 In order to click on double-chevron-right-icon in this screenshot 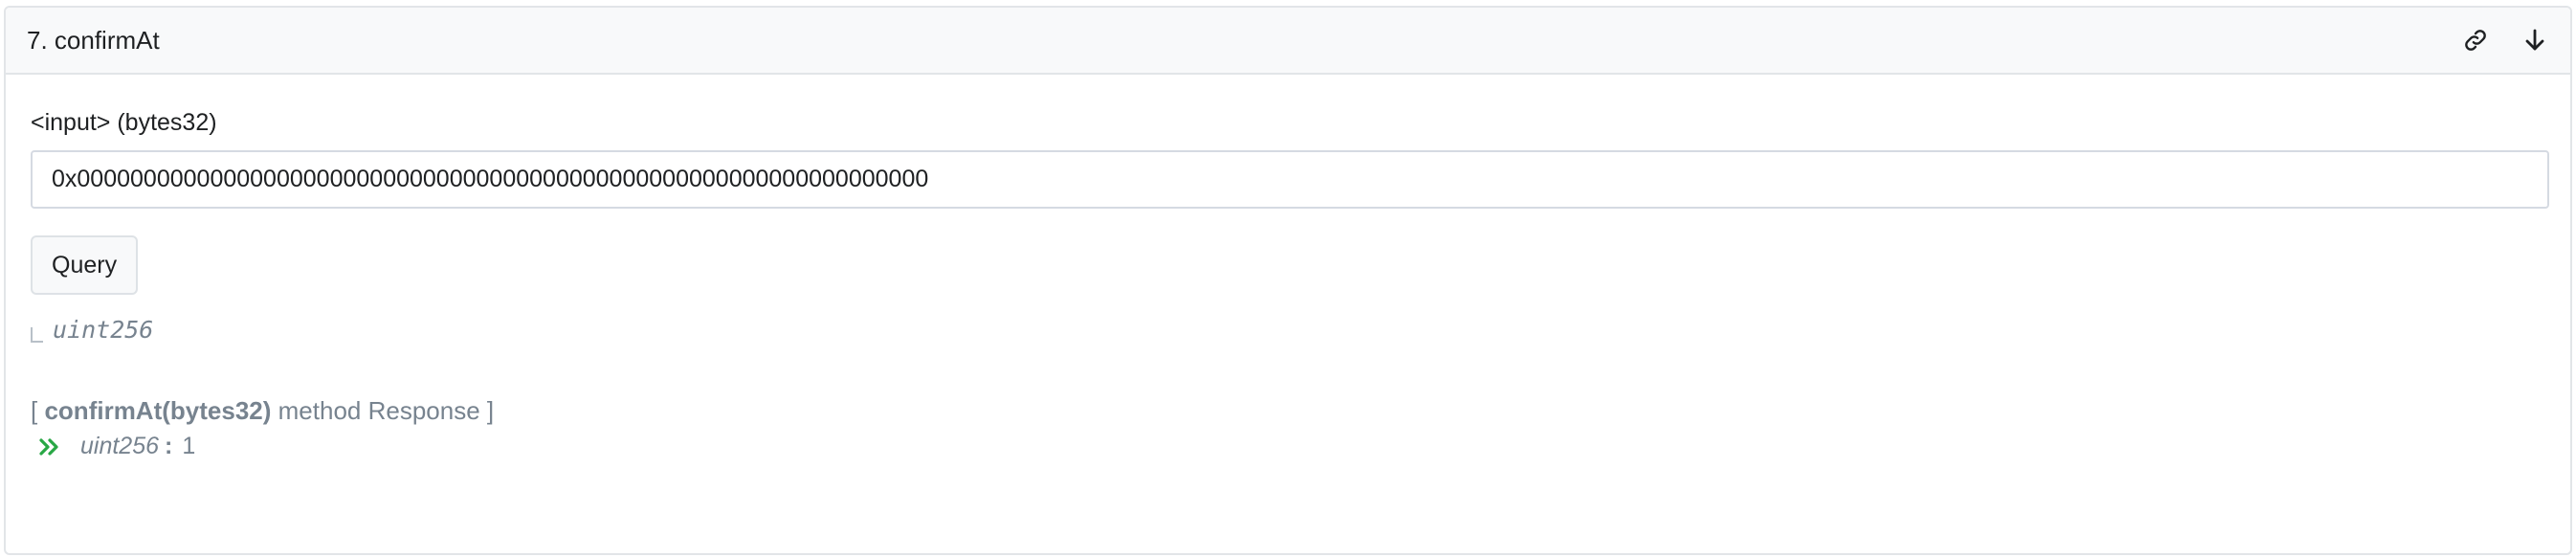, I will do `click(48, 446)`.